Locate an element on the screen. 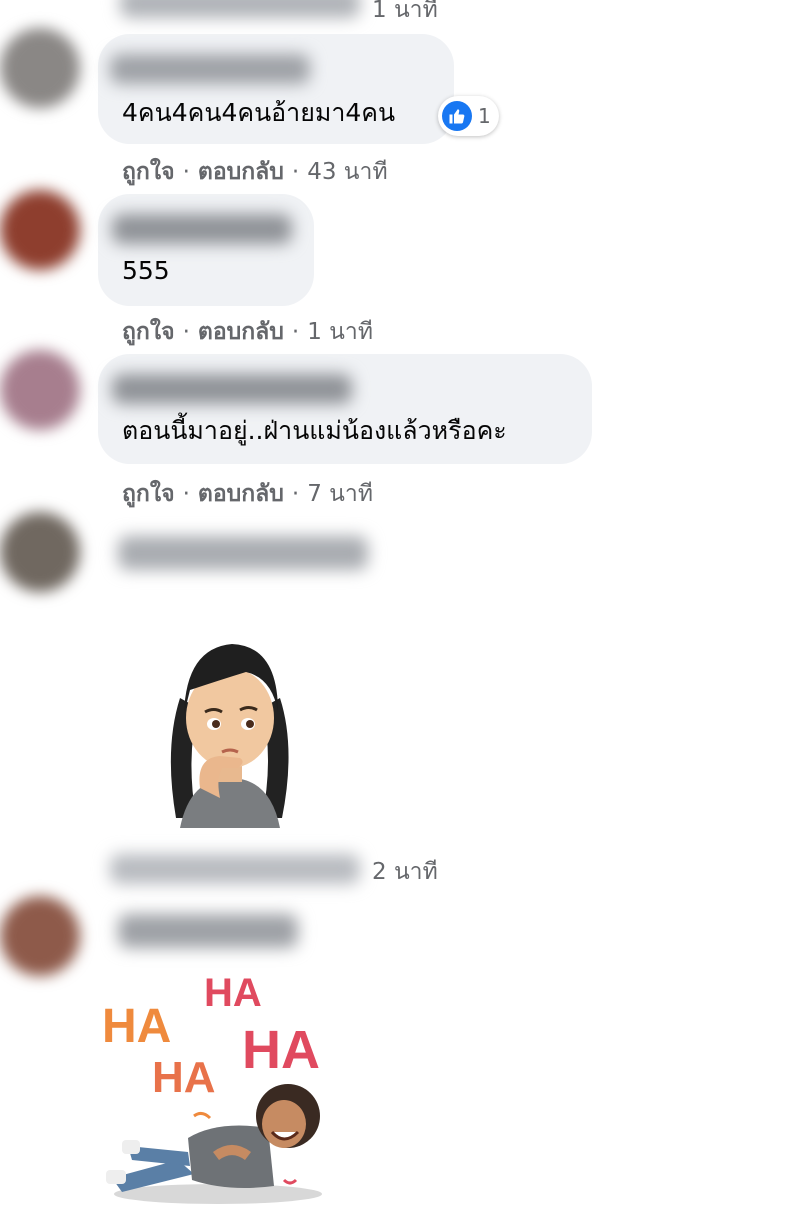  comment-actions: ถูกใจ · ตอบกลับ · 1 นาที is located at coordinates (247, 332).